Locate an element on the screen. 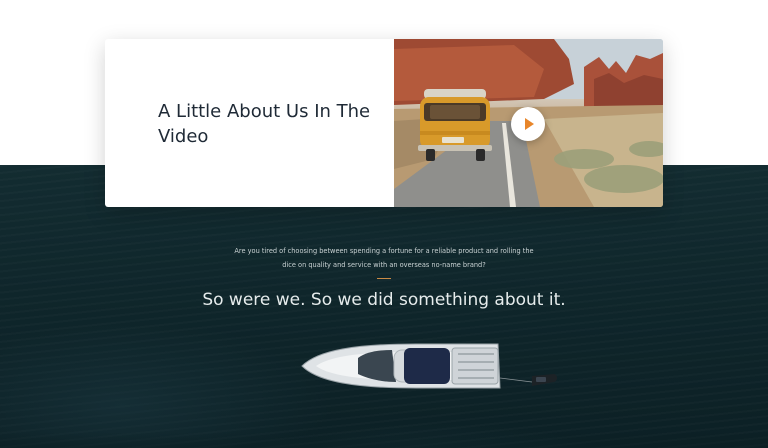 This screenshot has width=768, height=448. play-icon is located at coordinates (529, 124).